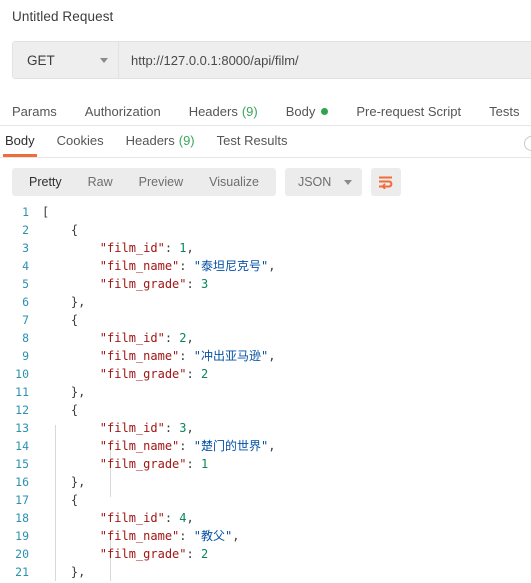  I want to click on code-line: 12 {, so click(265, 410).